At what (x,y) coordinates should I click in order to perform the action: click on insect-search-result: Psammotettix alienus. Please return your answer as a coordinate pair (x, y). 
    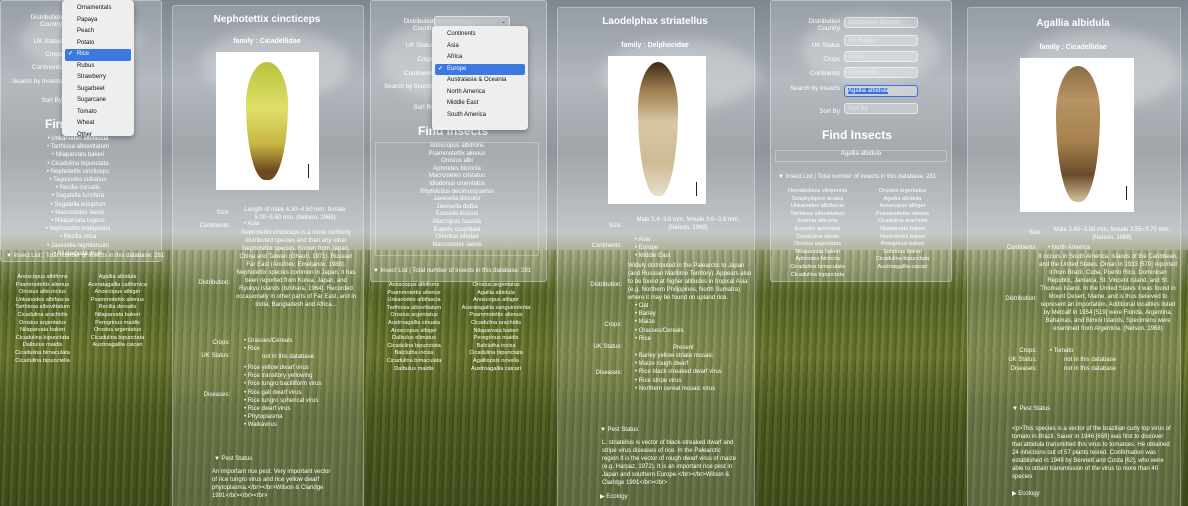
    Looking at the image, I should click on (457, 155).